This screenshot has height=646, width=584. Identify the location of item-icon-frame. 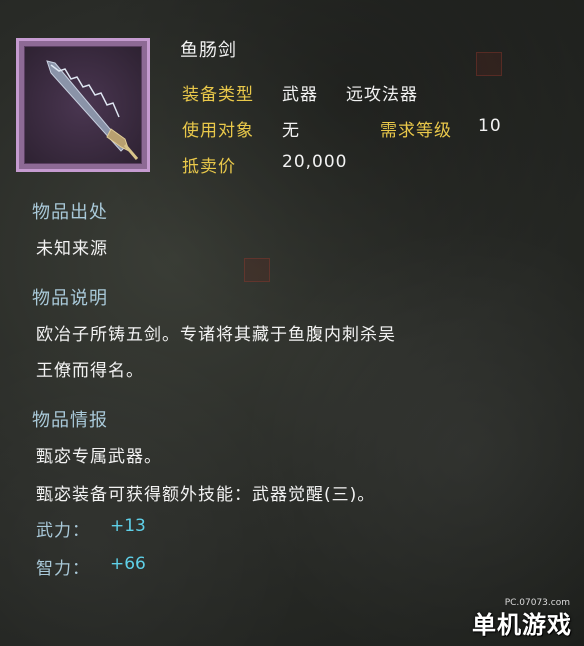
(83, 105).